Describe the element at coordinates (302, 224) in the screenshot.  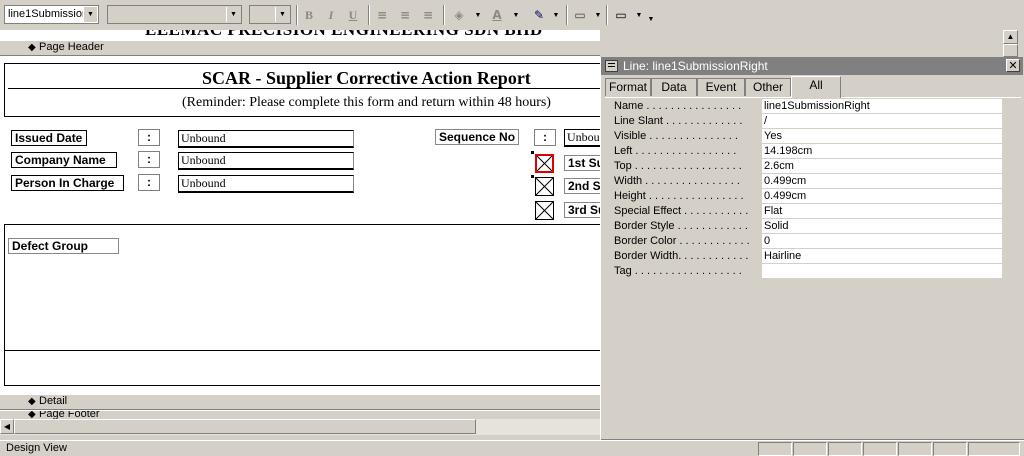
I see `header-separator-line` at that location.